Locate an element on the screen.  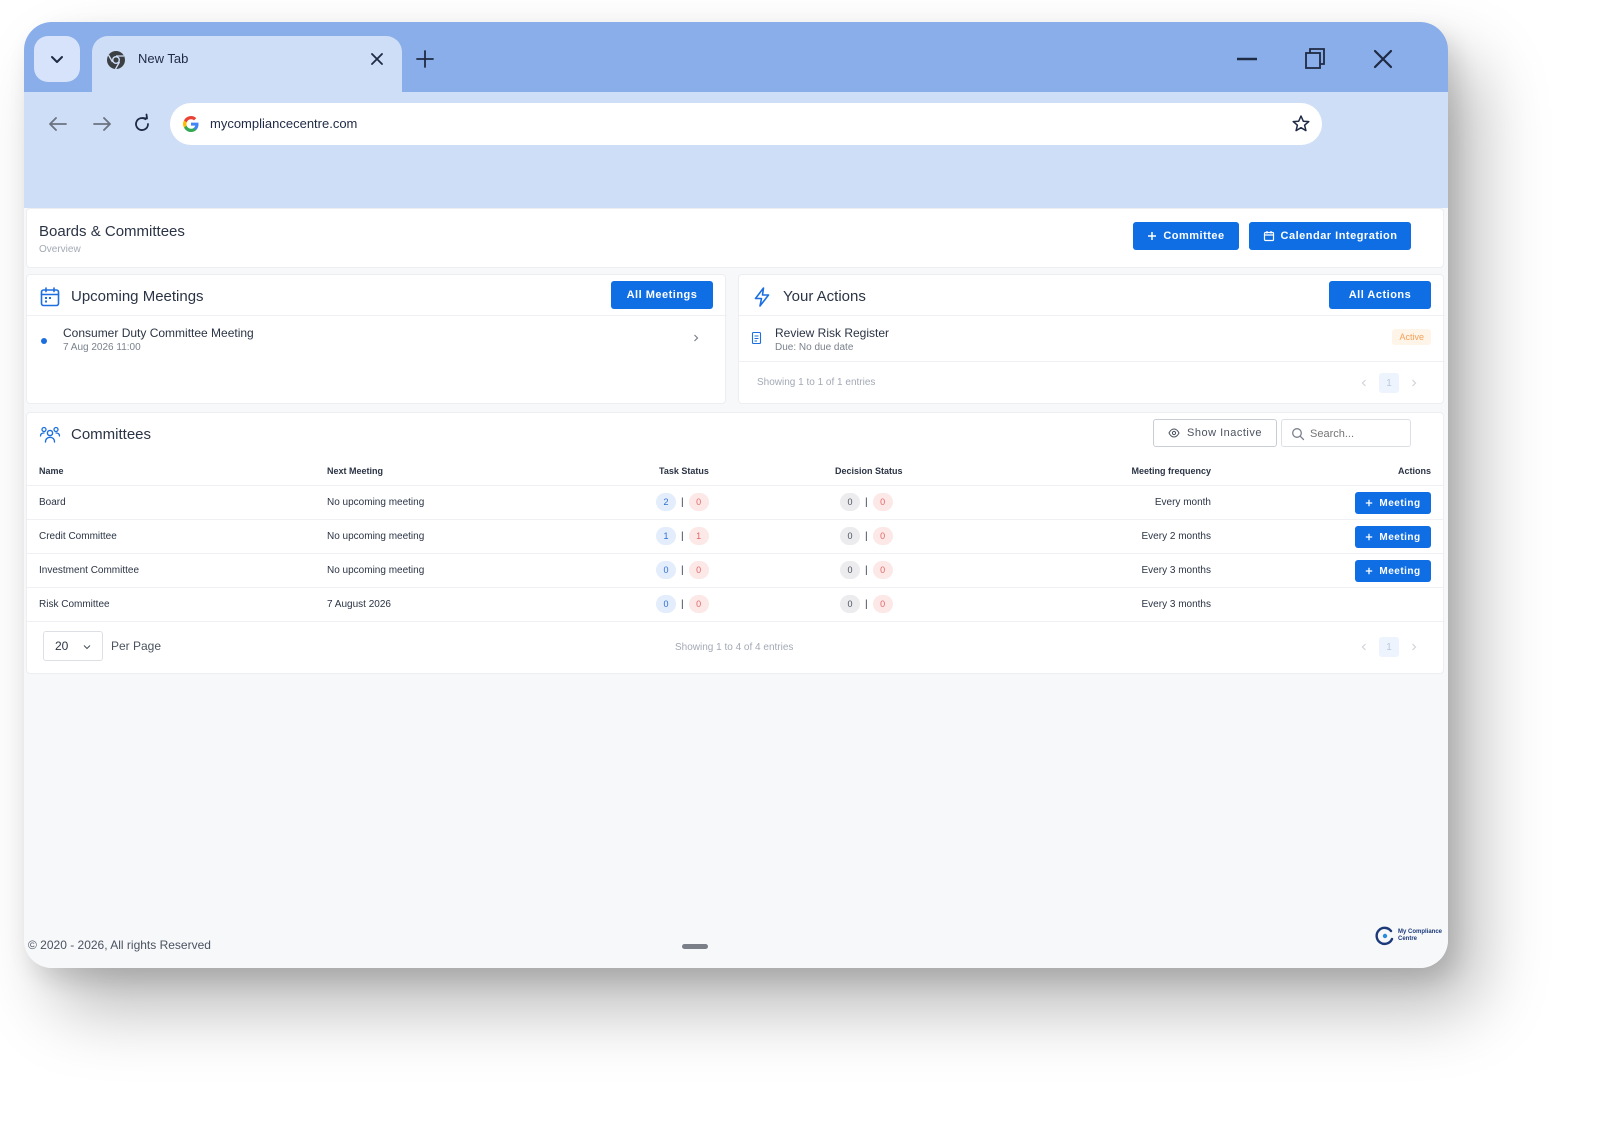
logo-line-2: Centre is located at coordinates (1407, 939).